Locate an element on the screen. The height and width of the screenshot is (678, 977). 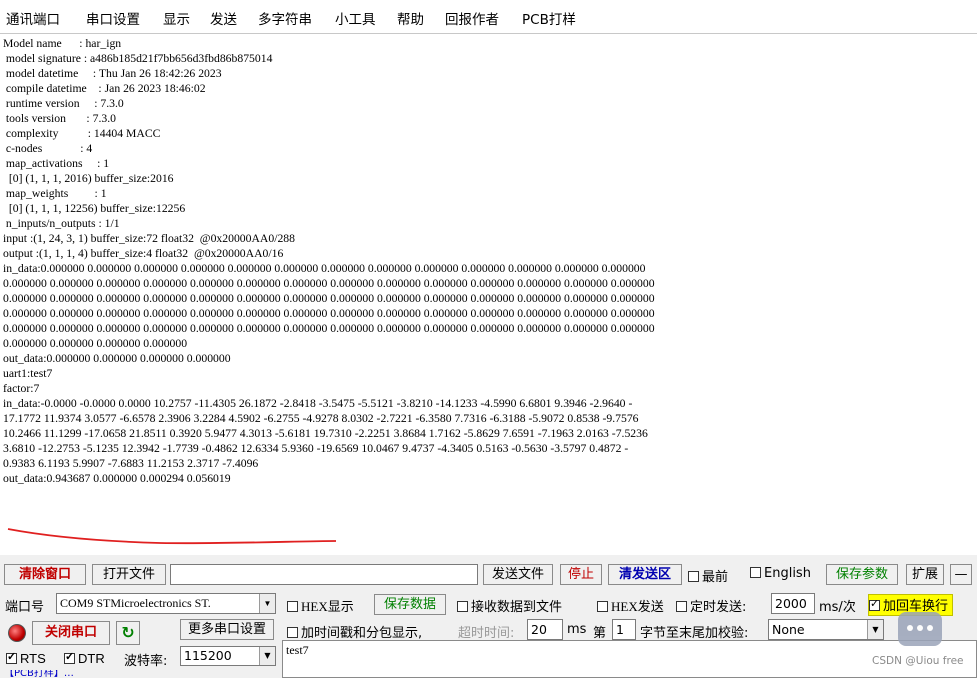
refresh-icon: ↻ is located at coordinates (128, 633).